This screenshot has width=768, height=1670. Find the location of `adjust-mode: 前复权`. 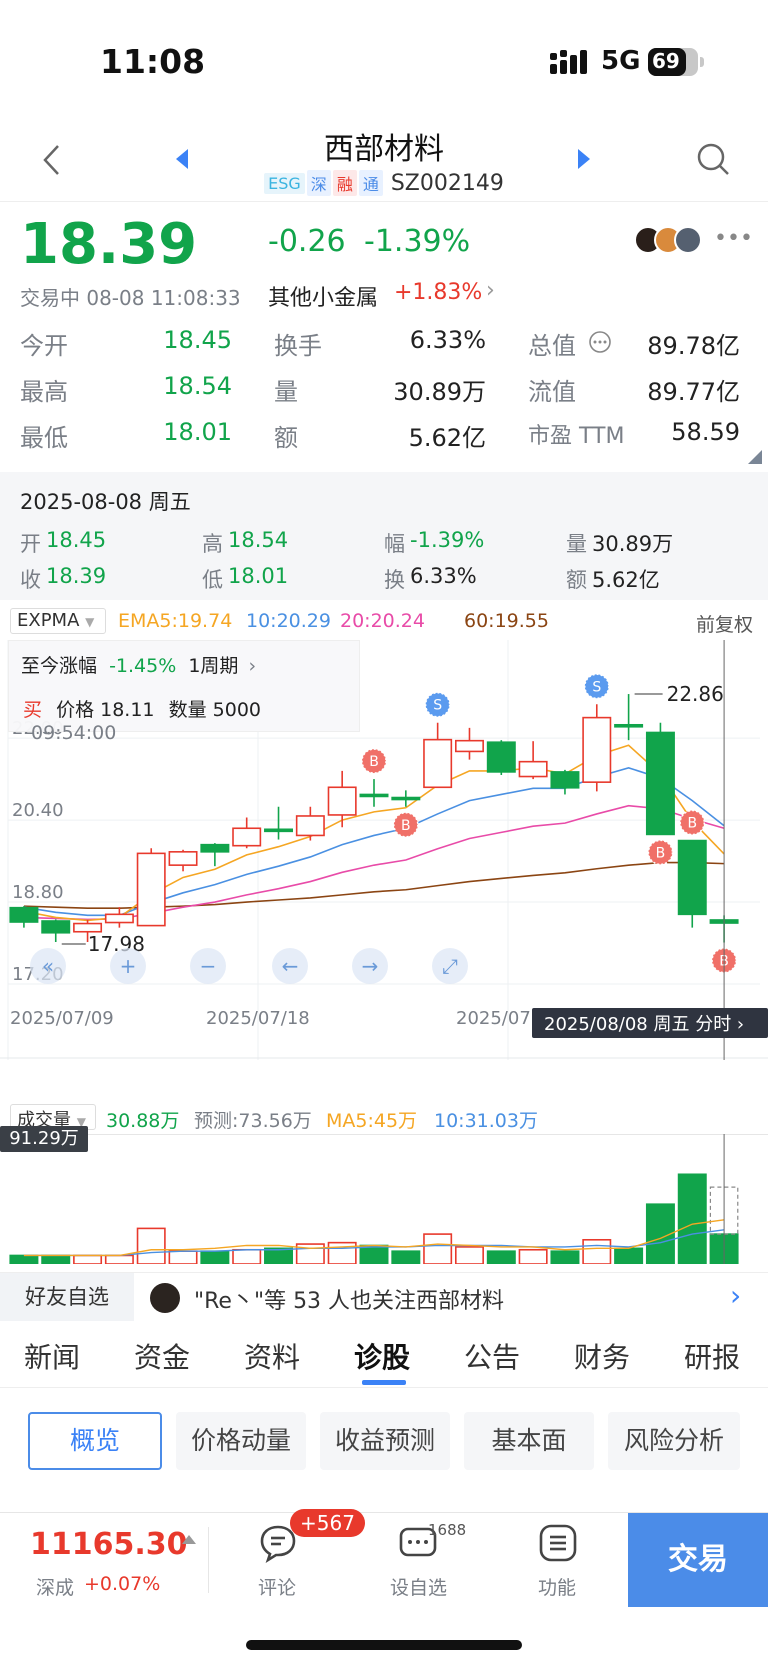

adjust-mode: 前复权 is located at coordinates (724, 623).